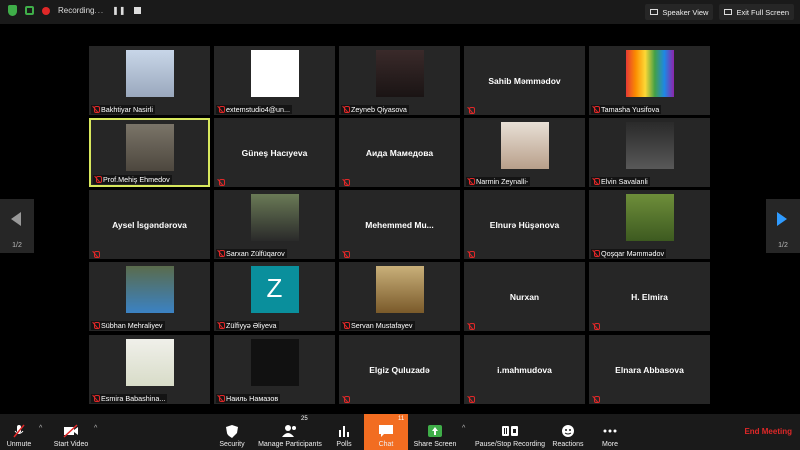  Describe the element at coordinates (274, 296) in the screenshot. I see `participant-tile: Z Zülfiyyə Əliyeva` at that location.